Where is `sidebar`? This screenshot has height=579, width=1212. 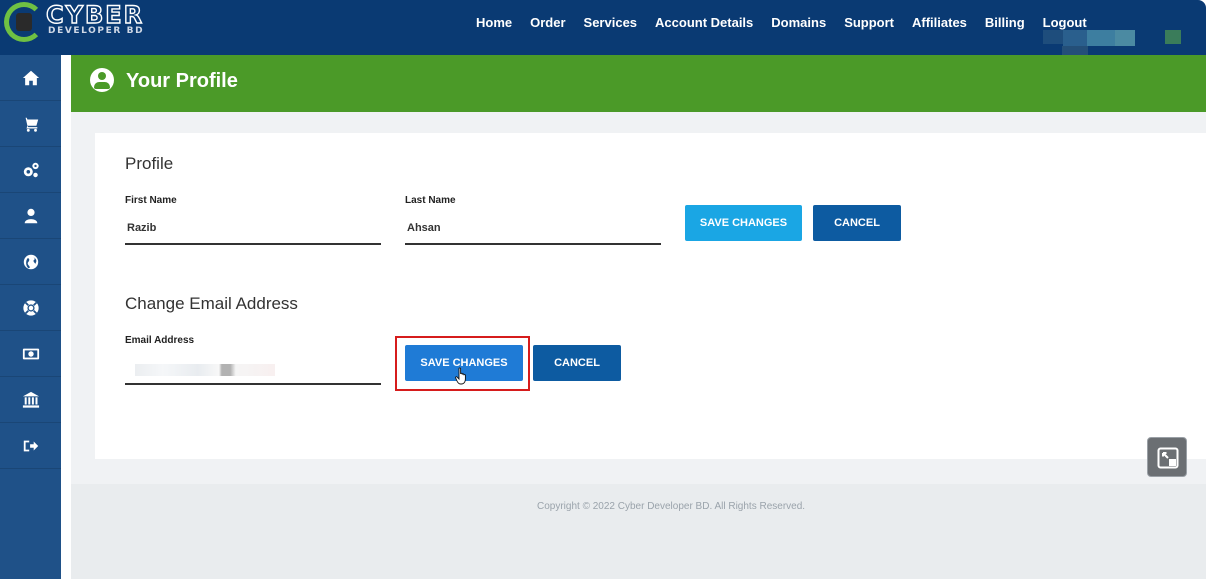
sidebar is located at coordinates (30, 317).